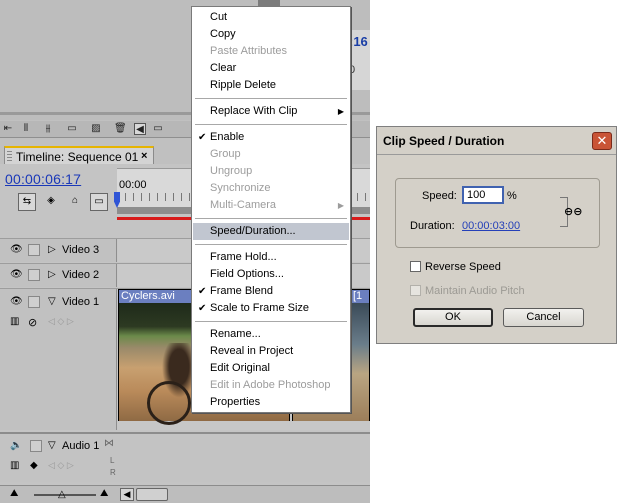 This screenshot has height=503, width=618. I want to click on menu-item-frame-blend: ✔ Frame Blend, so click(271, 291).